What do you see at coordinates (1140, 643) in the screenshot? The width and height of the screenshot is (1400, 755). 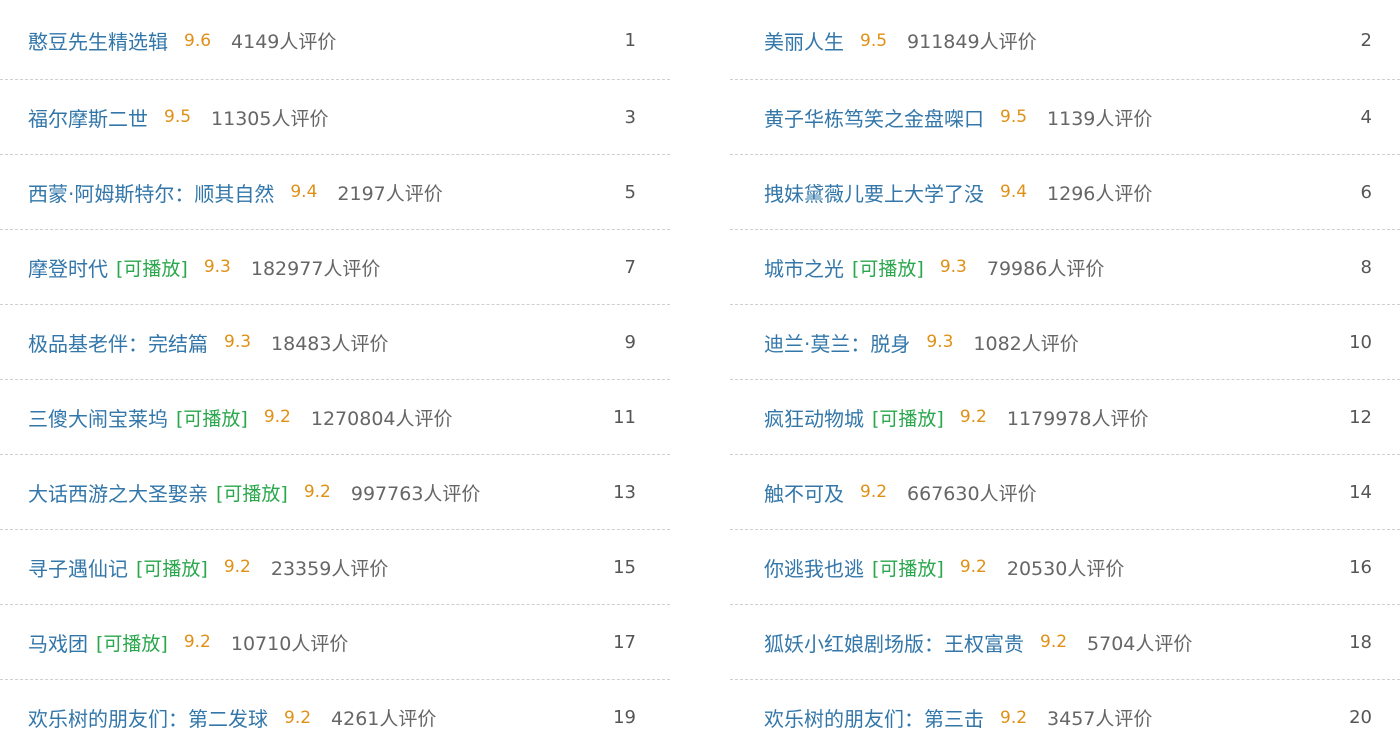 I see `rating-count: 5704人评价` at bounding box center [1140, 643].